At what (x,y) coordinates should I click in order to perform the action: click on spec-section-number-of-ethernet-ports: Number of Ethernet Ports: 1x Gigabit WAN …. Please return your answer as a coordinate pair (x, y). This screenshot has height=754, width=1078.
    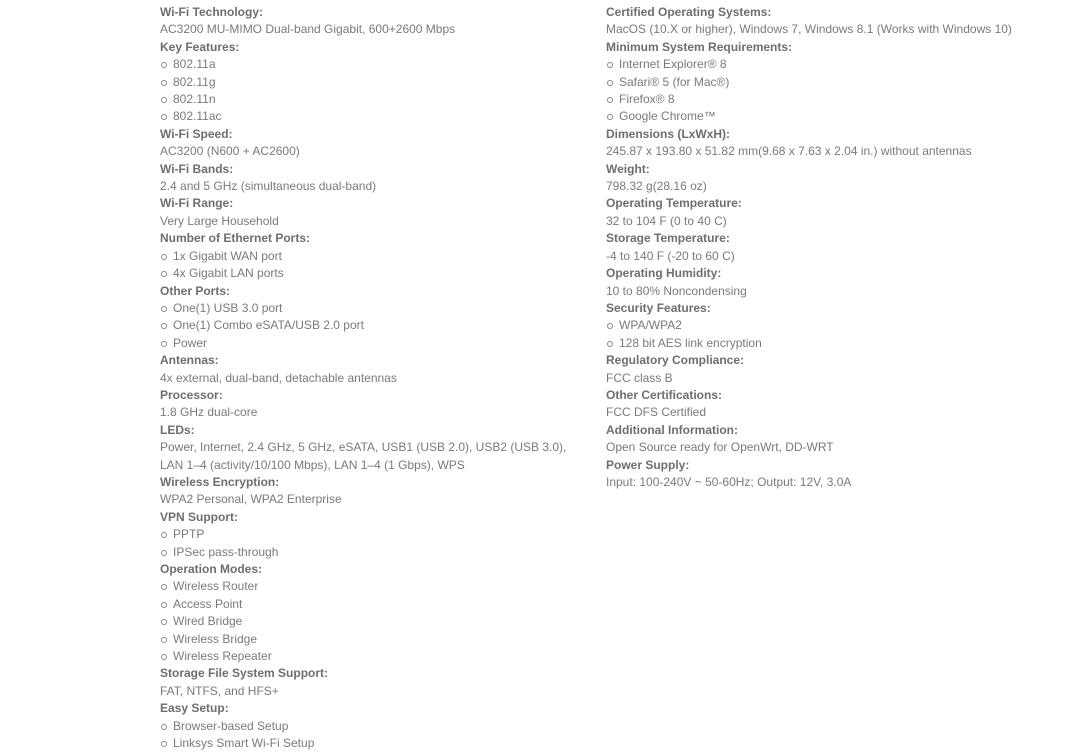
    Looking at the image, I should click on (376, 256).